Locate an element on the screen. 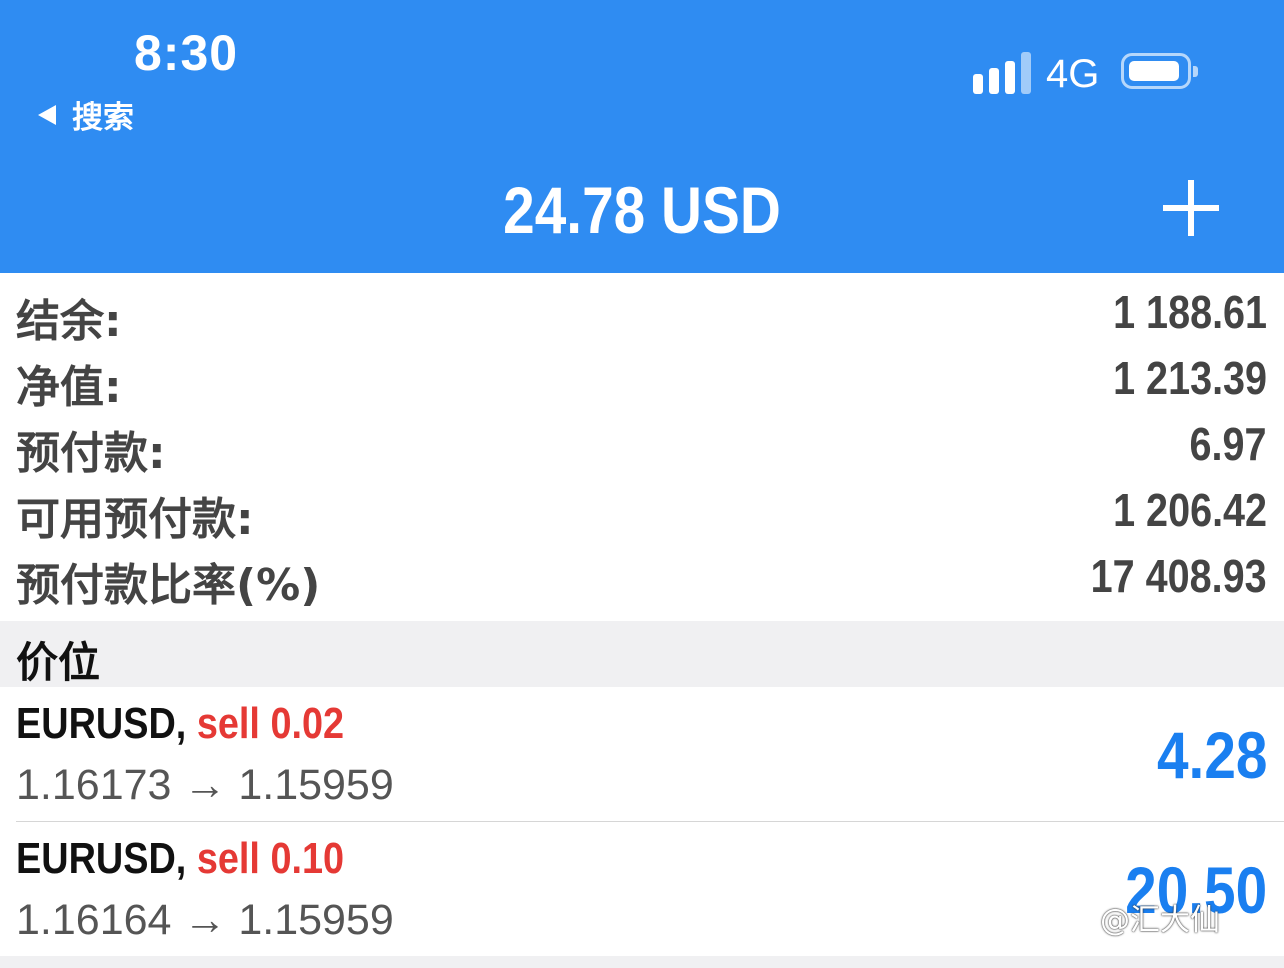  section-title: 价位 is located at coordinates (58, 662).